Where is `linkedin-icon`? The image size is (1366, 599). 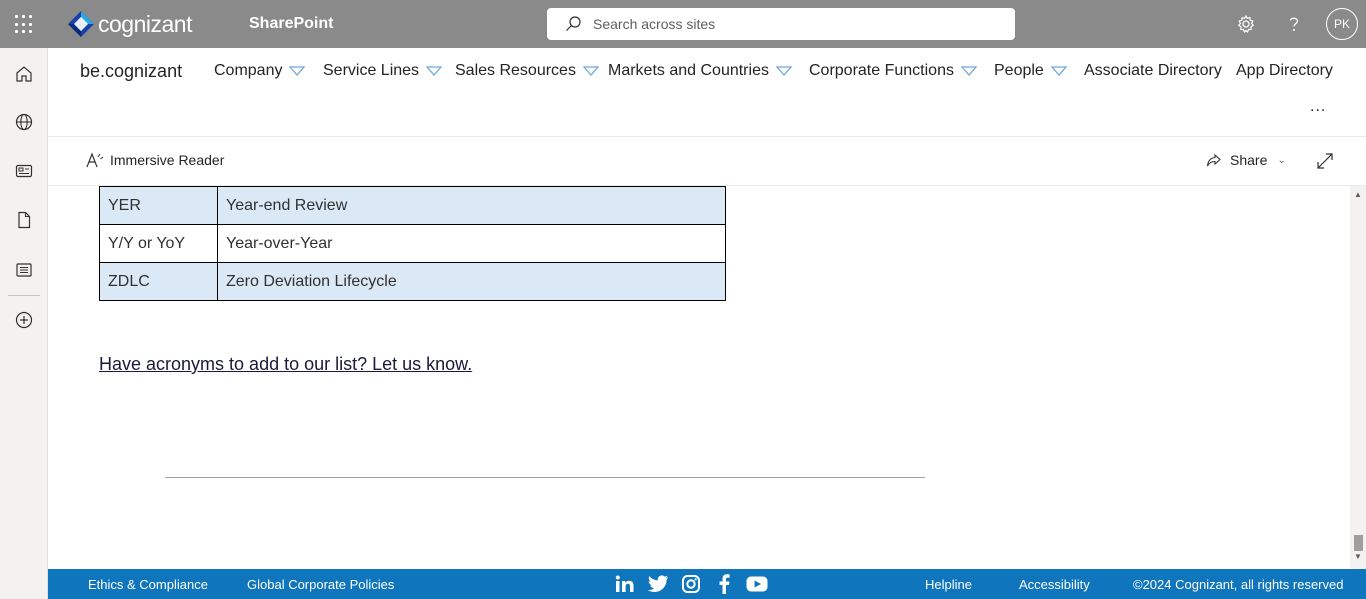 linkedin-icon is located at coordinates (624, 584).